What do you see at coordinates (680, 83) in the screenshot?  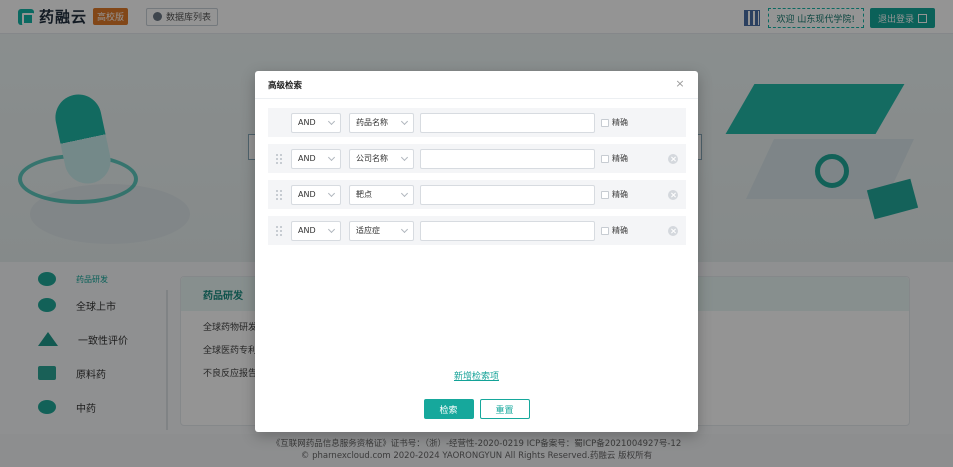 I see `close-icon: ×` at bounding box center [680, 83].